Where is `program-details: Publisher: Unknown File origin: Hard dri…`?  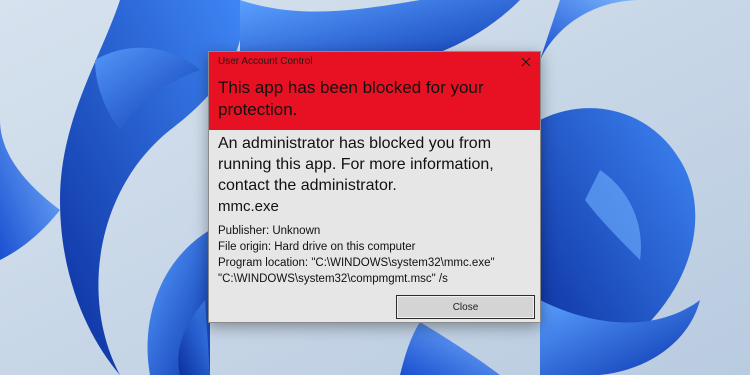
program-details: Publisher: Unknown File origin: Hard dri… is located at coordinates (379, 255).